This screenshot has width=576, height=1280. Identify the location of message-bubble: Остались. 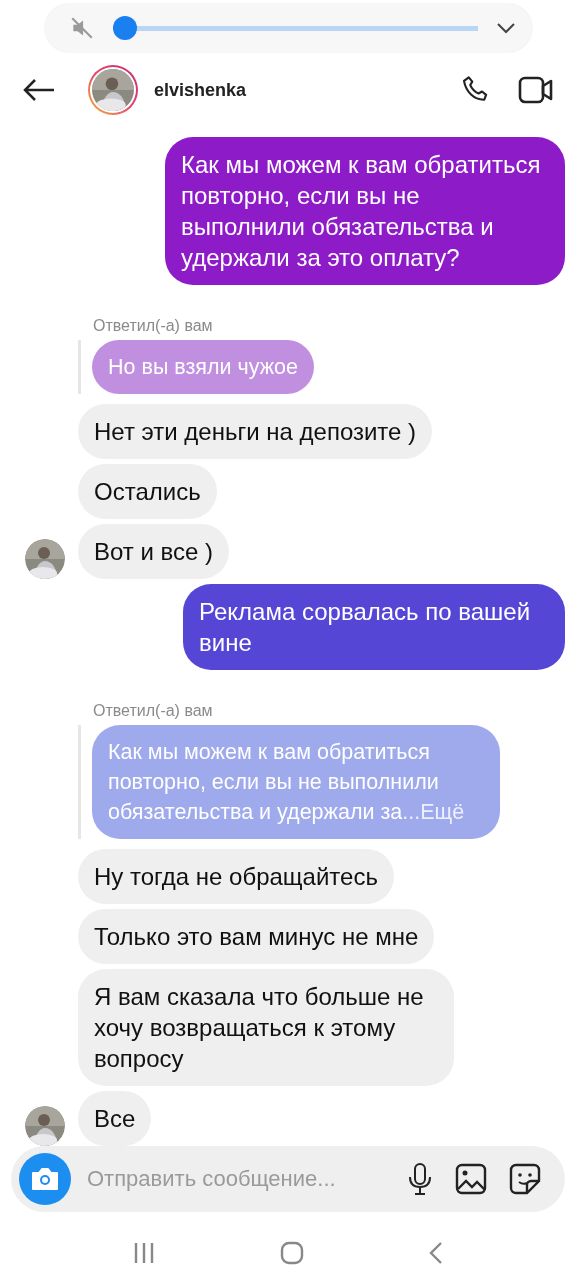
(147, 491).